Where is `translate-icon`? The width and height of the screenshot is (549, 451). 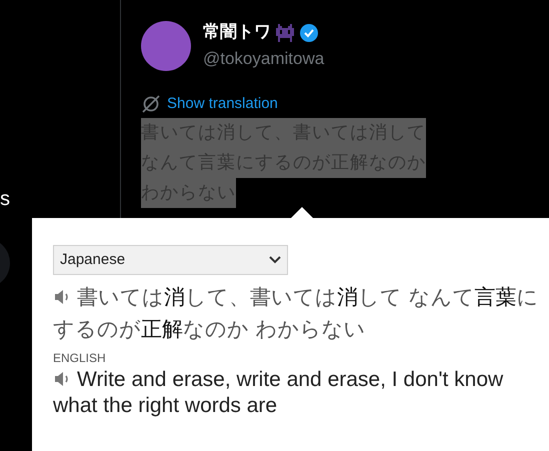
translate-icon is located at coordinates (151, 104).